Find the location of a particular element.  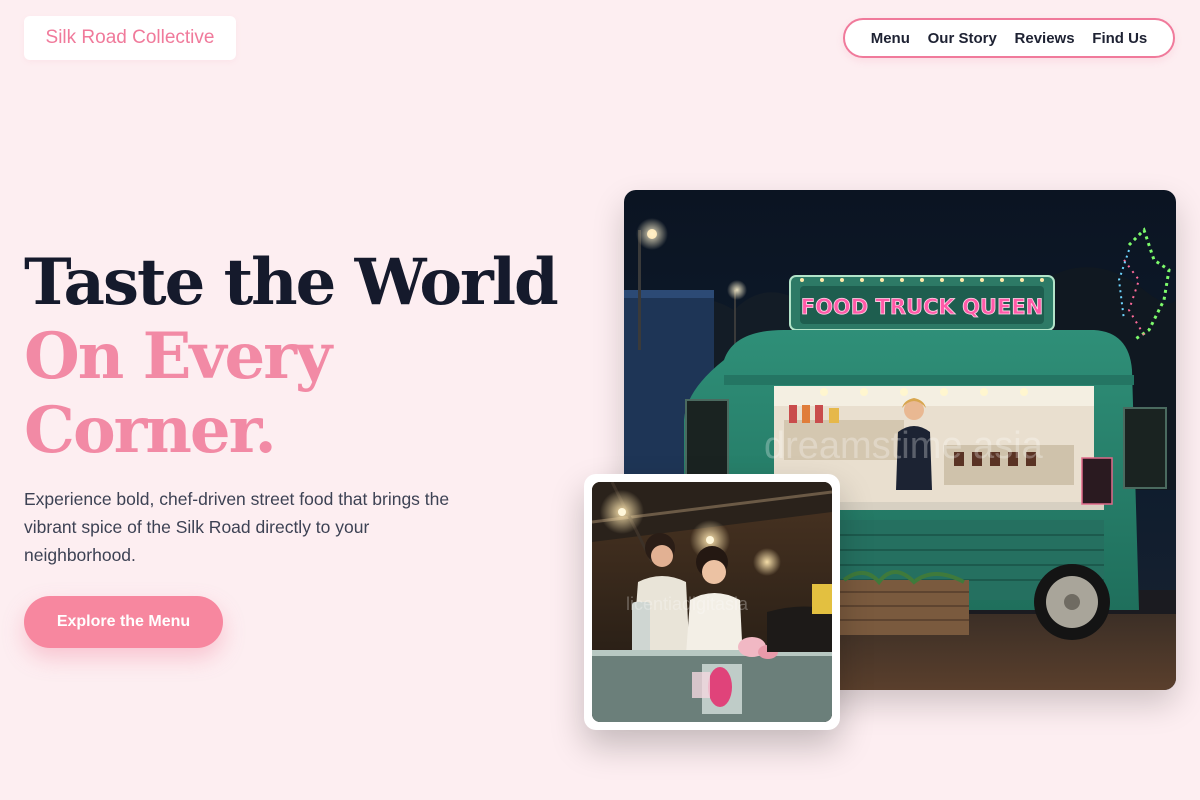

small-photo-watermark: licentiadigitasia is located at coordinates (687, 604).